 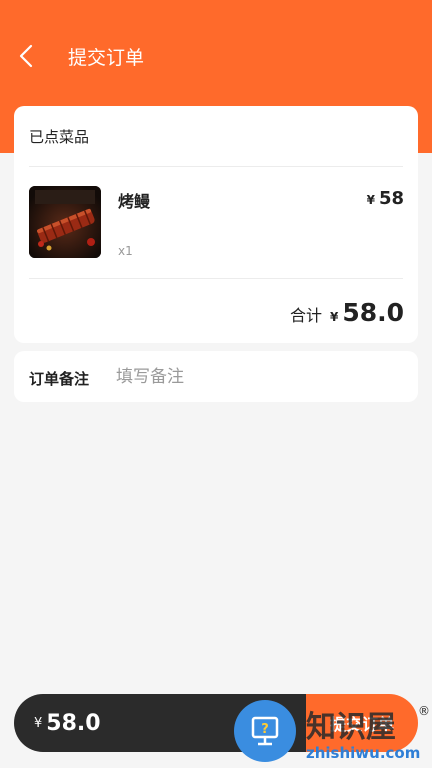 I want to click on total-amount: ¥58.0, so click(x=367, y=312).